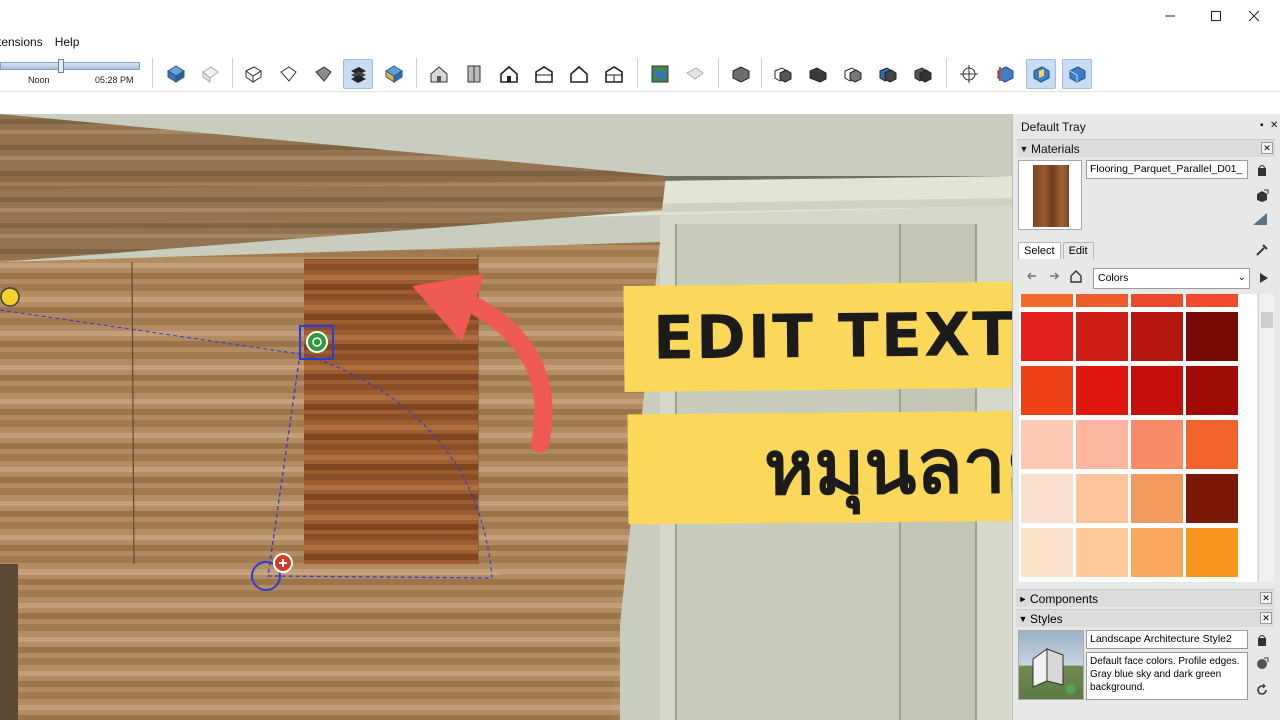 The width and height of the screenshot is (1280, 720). Describe the element at coordinates (1262, 690) in the screenshot. I see `refresh-icon` at that location.